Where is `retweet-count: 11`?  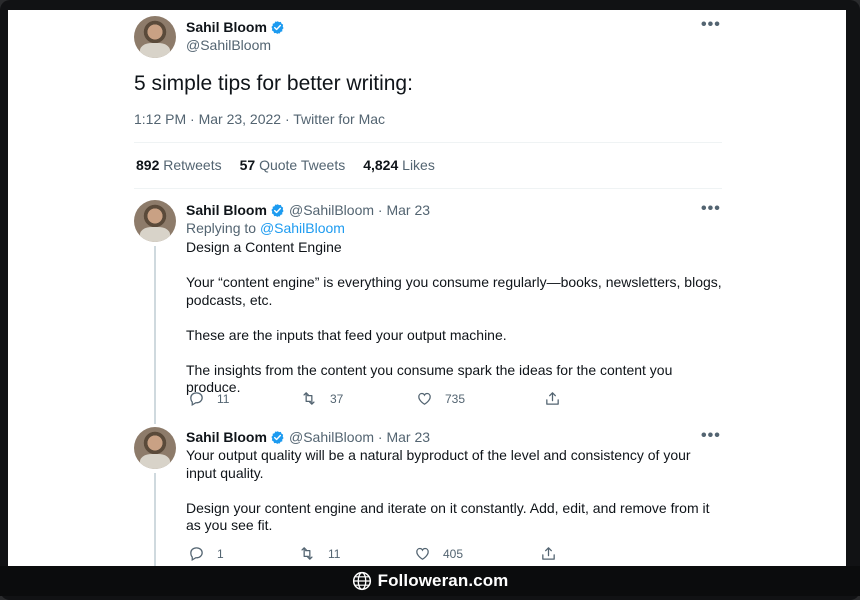 retweet-count: 11 is located at coordinates (334, 553).